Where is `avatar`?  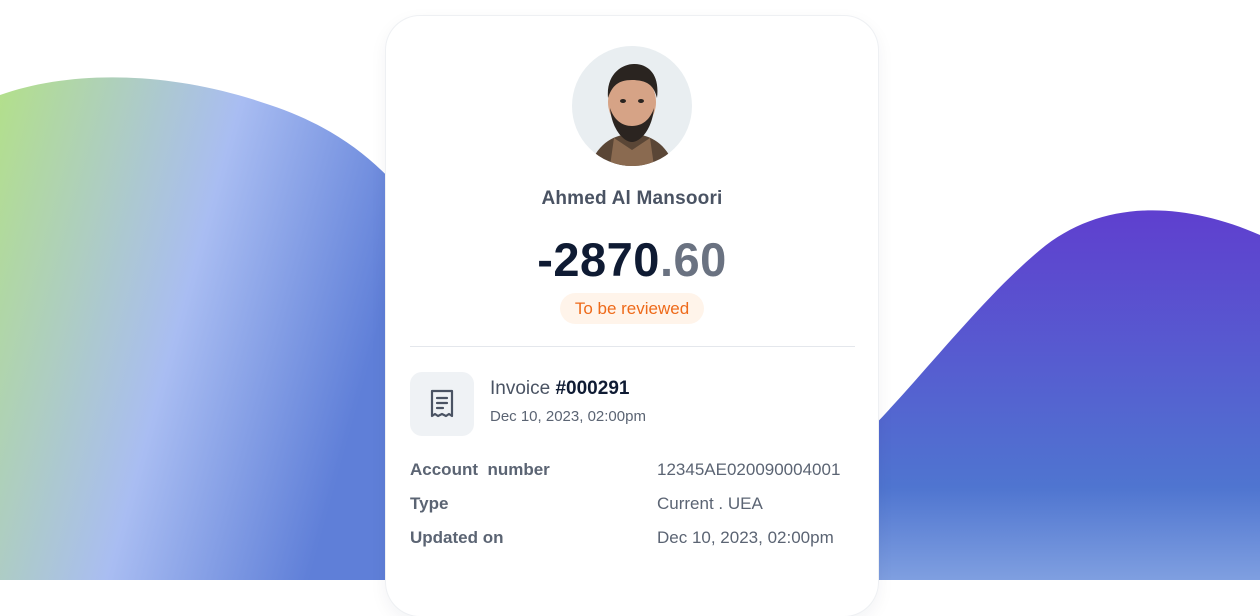
avatar is located at coordinates (632, 106).